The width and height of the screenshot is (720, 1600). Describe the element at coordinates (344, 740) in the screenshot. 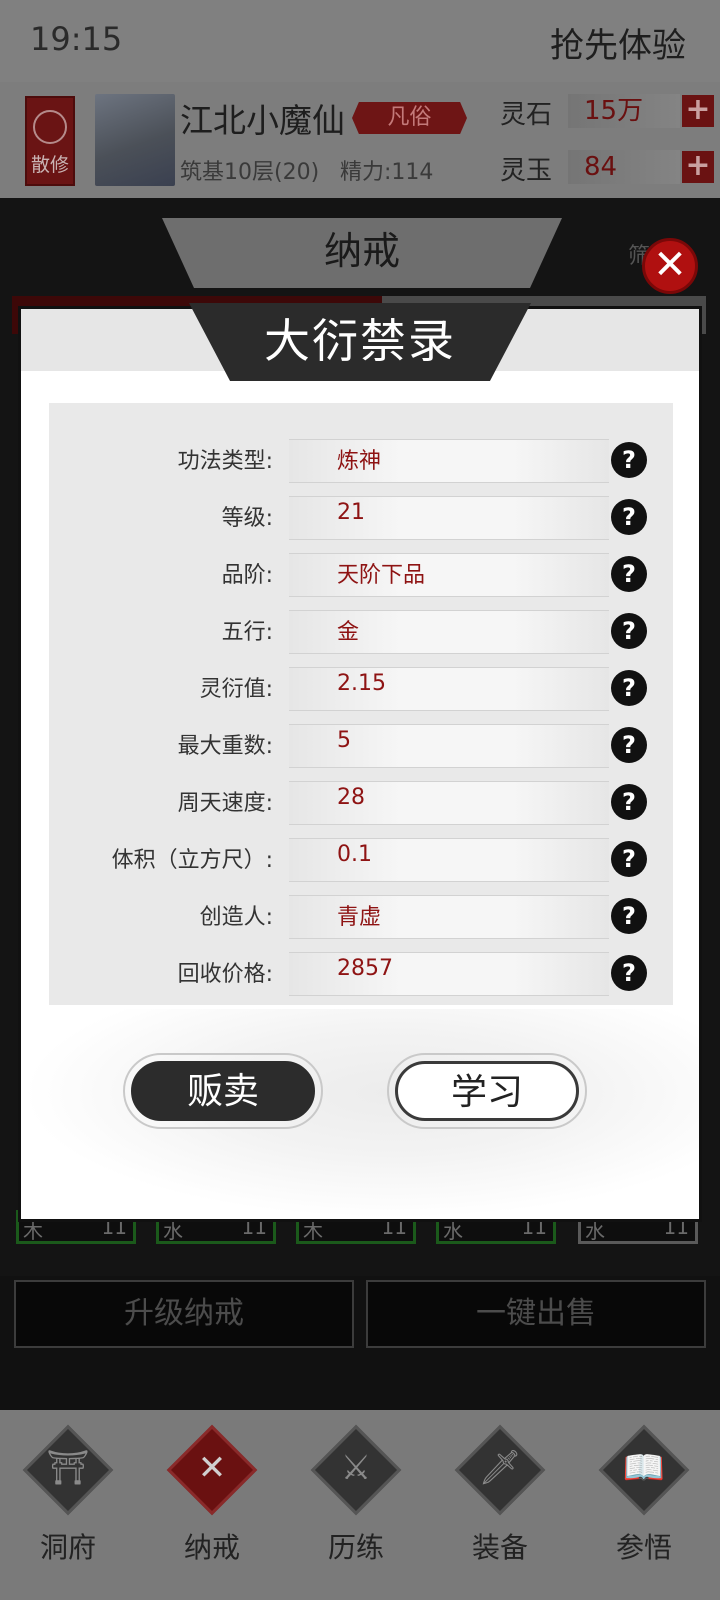

I see `attribute-value: 5` at that location.